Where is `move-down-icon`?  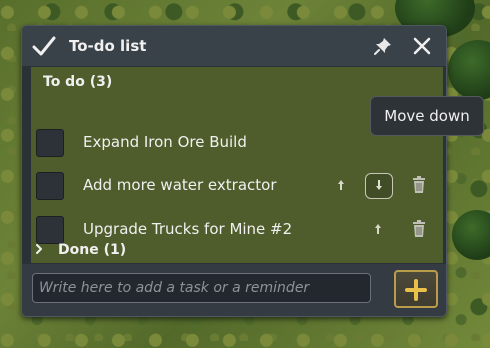 move-down-icon is located at coordinates (379, 185).